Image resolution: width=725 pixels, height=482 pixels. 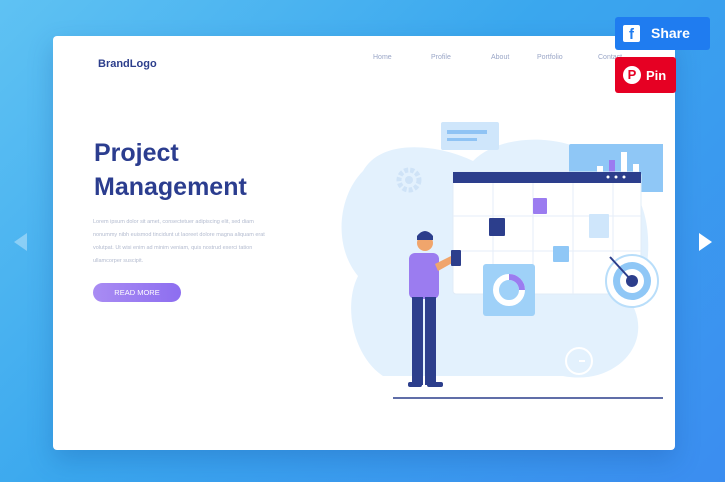 What do you see at coordinates (20, 242) in the screenshot?
I see `previous-slide-icon` at bounding box center [20, 242].